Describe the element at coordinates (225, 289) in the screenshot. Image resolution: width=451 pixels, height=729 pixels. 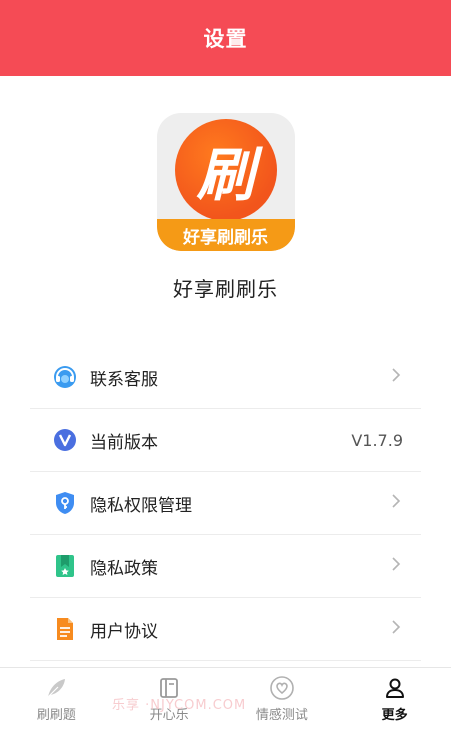
I see `app-name: 好享刷刷乐` at that location.